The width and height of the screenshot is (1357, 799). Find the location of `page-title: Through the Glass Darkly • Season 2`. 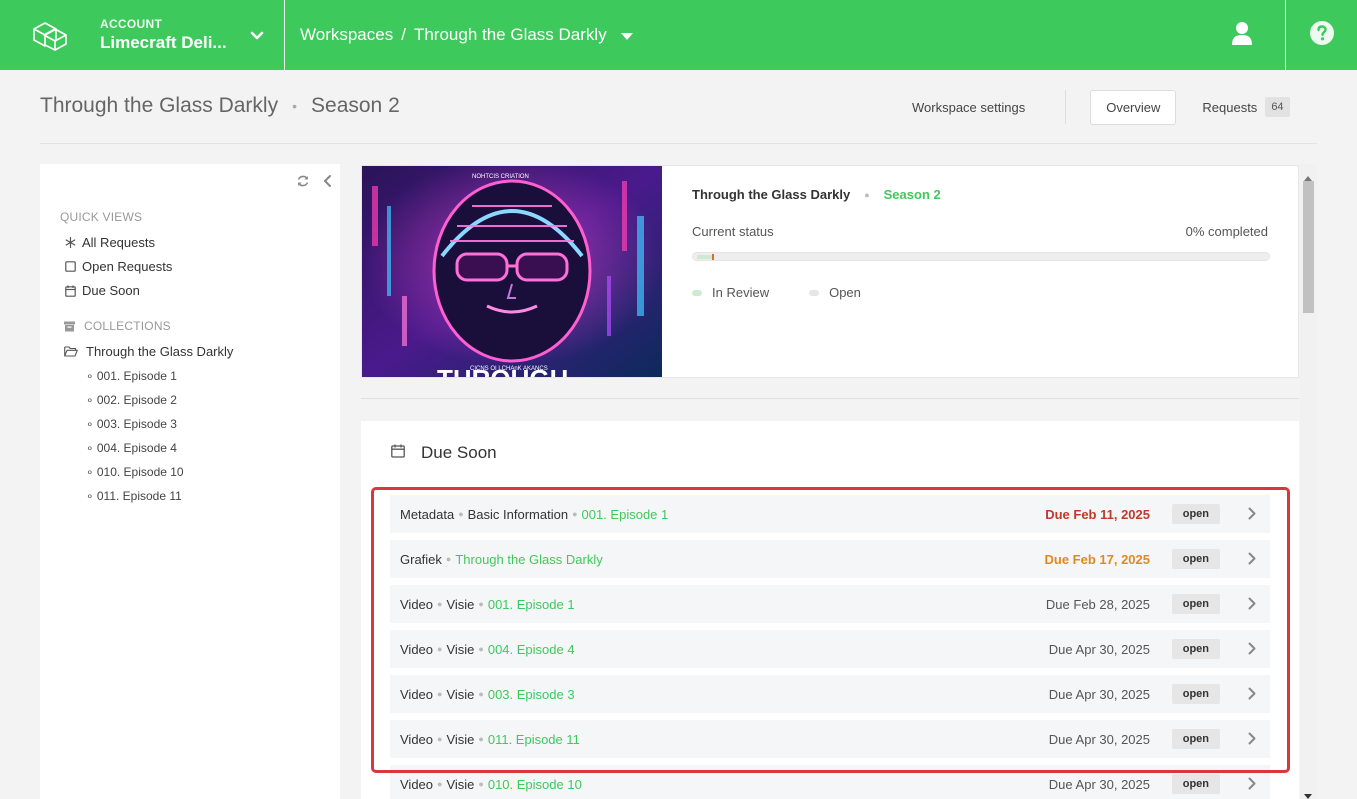

page-title: Through the Glass Darkly • Season 2 is located at coordinates (220, 106).